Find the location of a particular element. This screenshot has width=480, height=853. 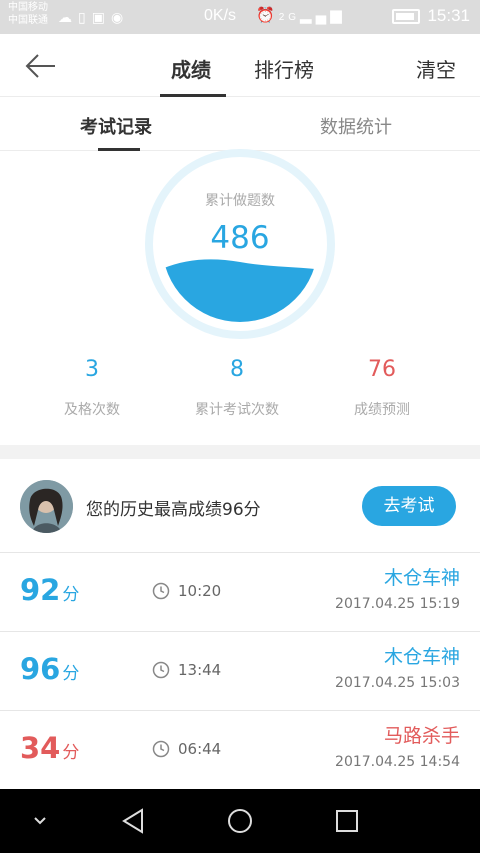

carrier-labels: 中国移动 中国联通 is located at coordinates (28, 14).